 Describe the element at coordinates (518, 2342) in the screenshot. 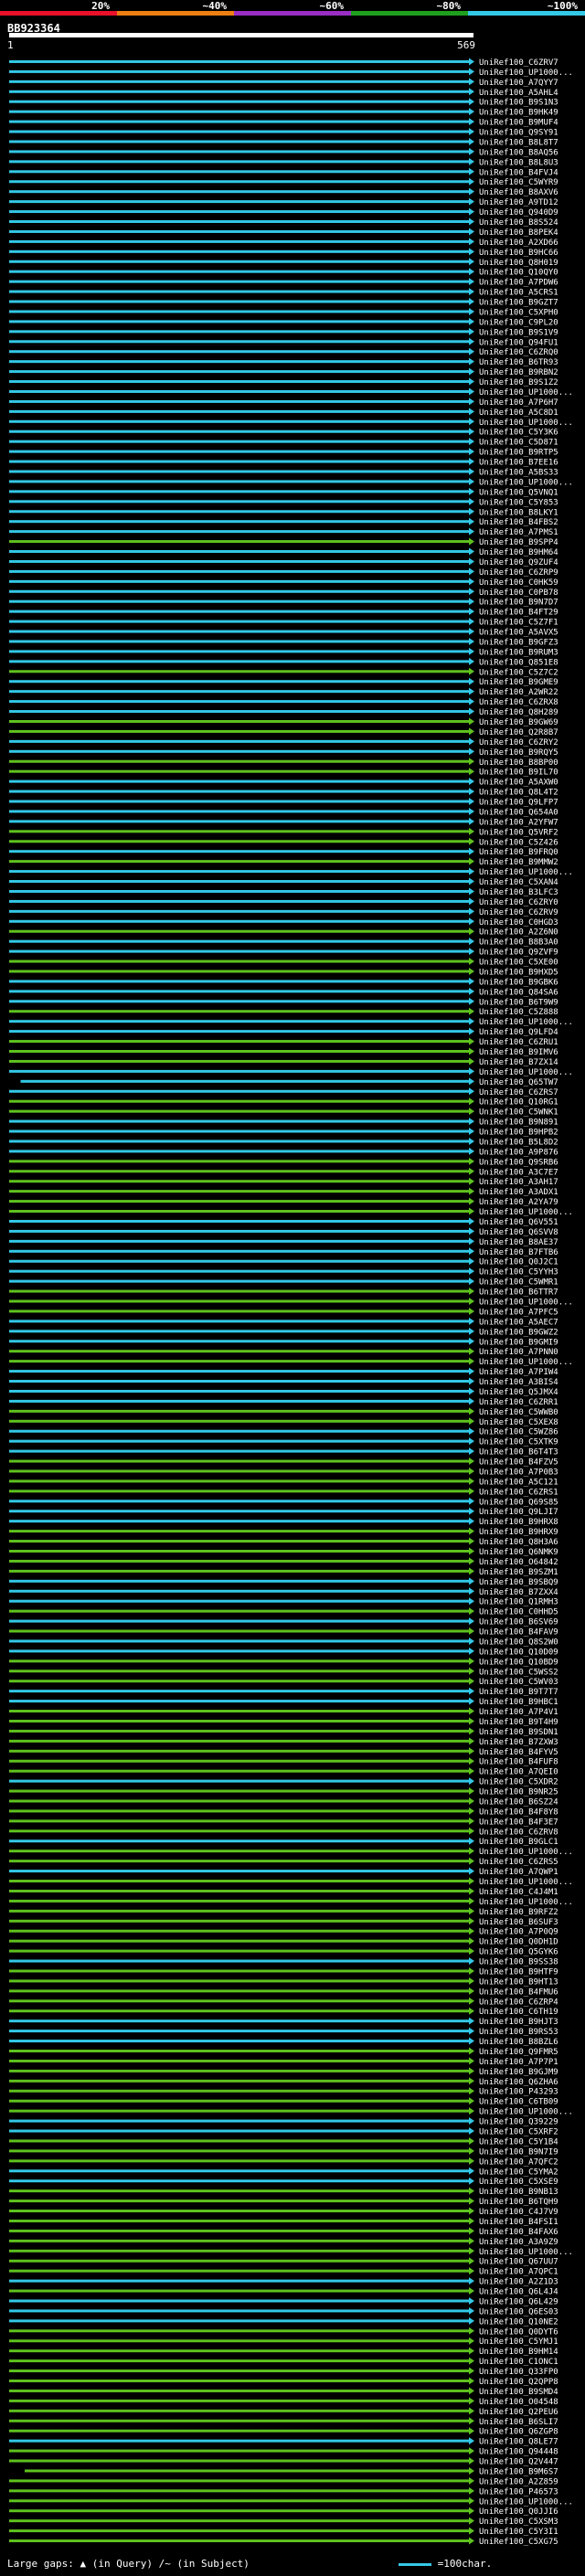

I see `hit-label: UniRef100_C5YMJ1` at that location.